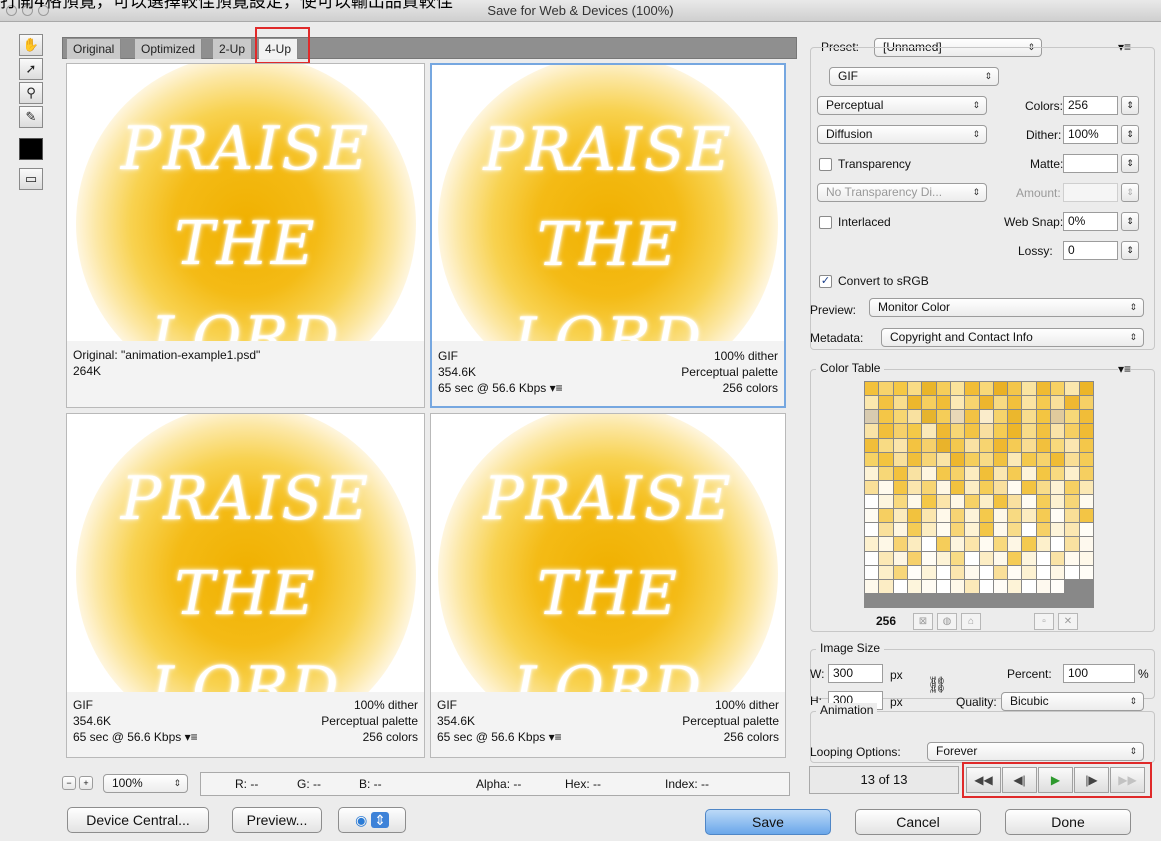 The width and height of the screenshot is (1161, 841). Describe the element at coordinates (86, 783) in the screenshot. I see `zoom-in-button: +` at that location.